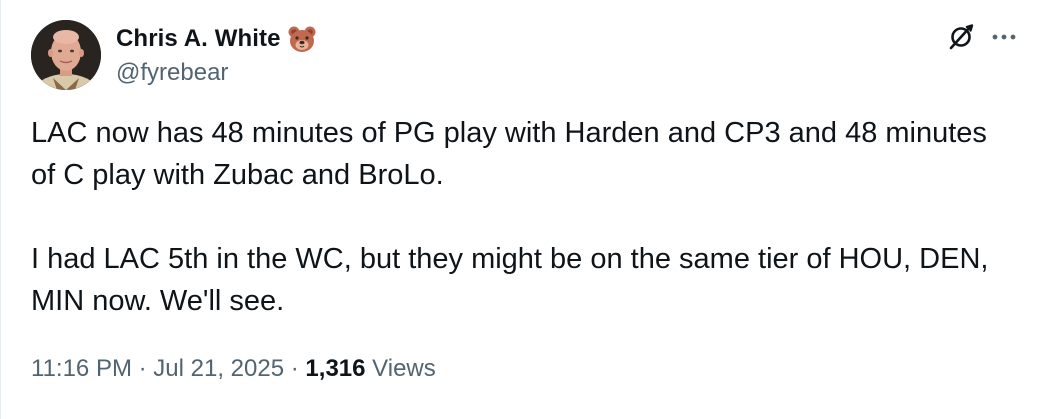  Describe the element at coordinates (219, 368) in the screenshot. I see `tweet-date: Jul 21, 2025` at that location.